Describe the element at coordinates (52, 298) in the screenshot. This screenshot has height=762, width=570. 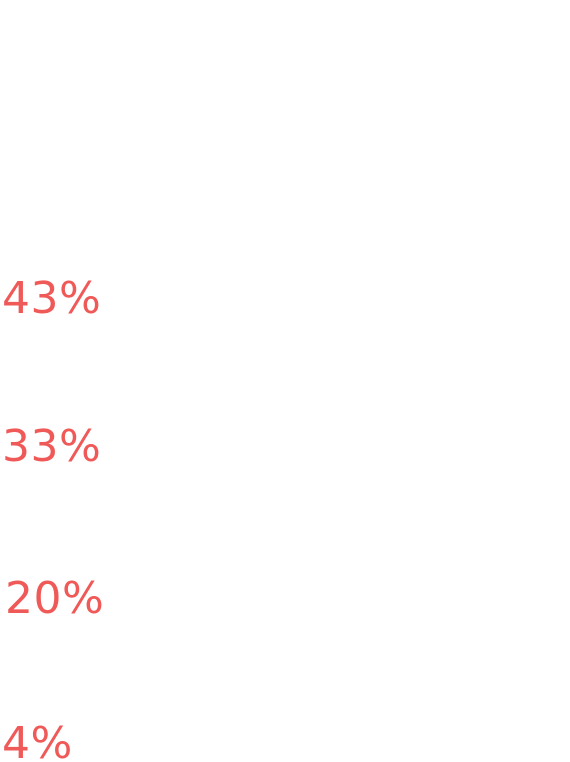
I see `stat-value-1: 43%` at that location.